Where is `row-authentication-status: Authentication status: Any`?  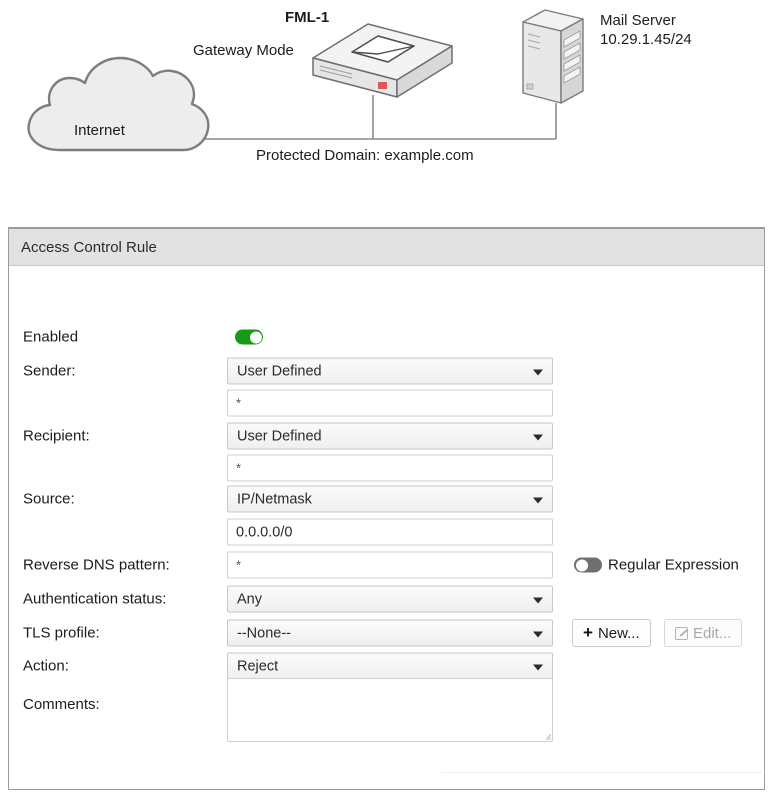 row-authentication-status: Authentication status: Any is located at coordinates (387, 599).